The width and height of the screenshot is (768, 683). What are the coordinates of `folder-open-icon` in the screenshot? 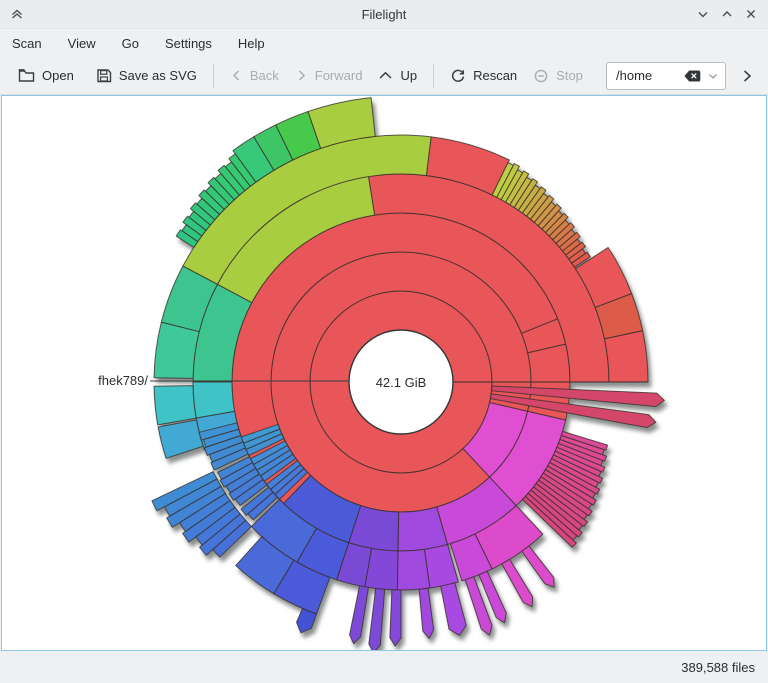 It's located at (26, 75).